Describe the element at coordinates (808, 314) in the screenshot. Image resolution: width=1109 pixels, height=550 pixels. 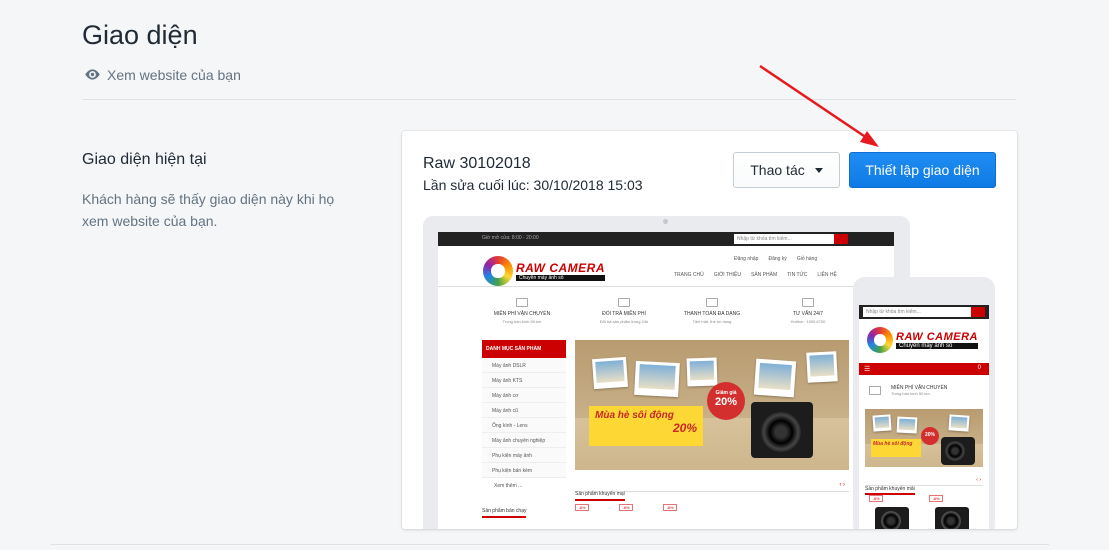
I see `preview-feature-title: TƯ VẤN 24/7` at that location.